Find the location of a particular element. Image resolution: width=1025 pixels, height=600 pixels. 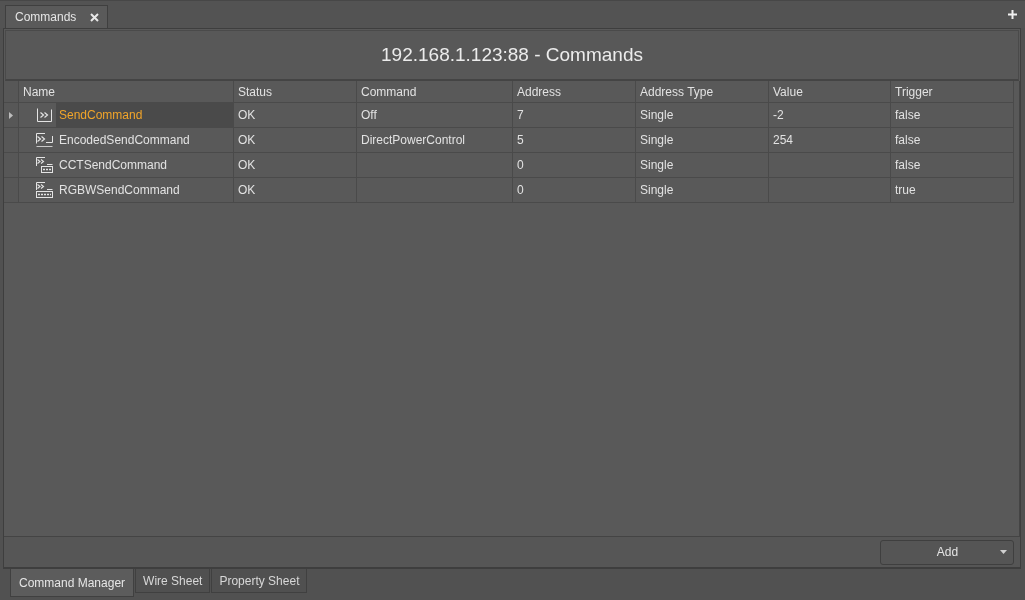

table-cell: -2 is located at coordinates (830, 115).